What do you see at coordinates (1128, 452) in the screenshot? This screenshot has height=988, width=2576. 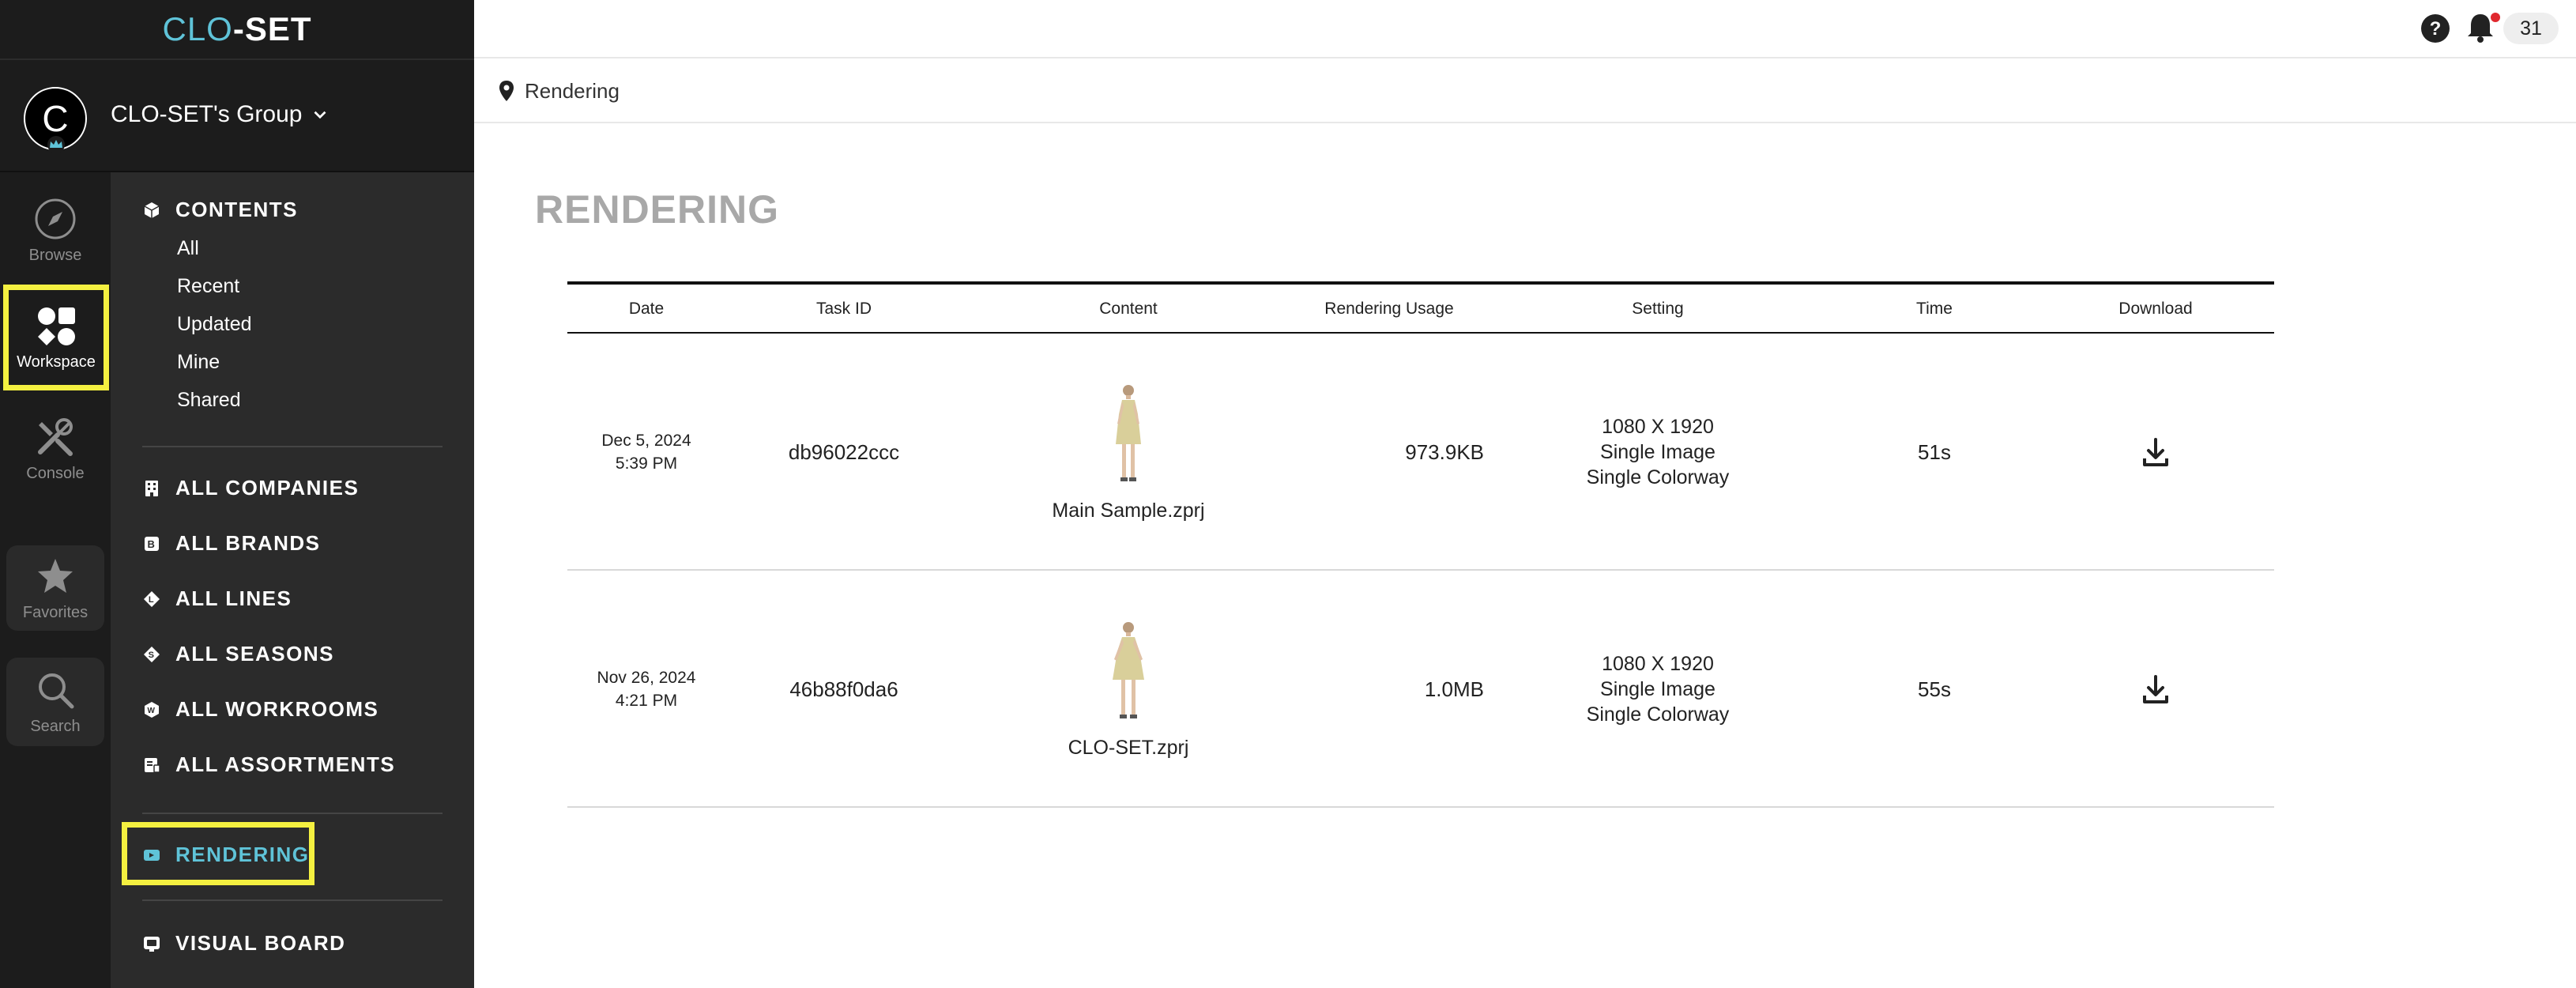 I see `content-cell: Main Sample.zprj` at bounding box center [1128, 452].